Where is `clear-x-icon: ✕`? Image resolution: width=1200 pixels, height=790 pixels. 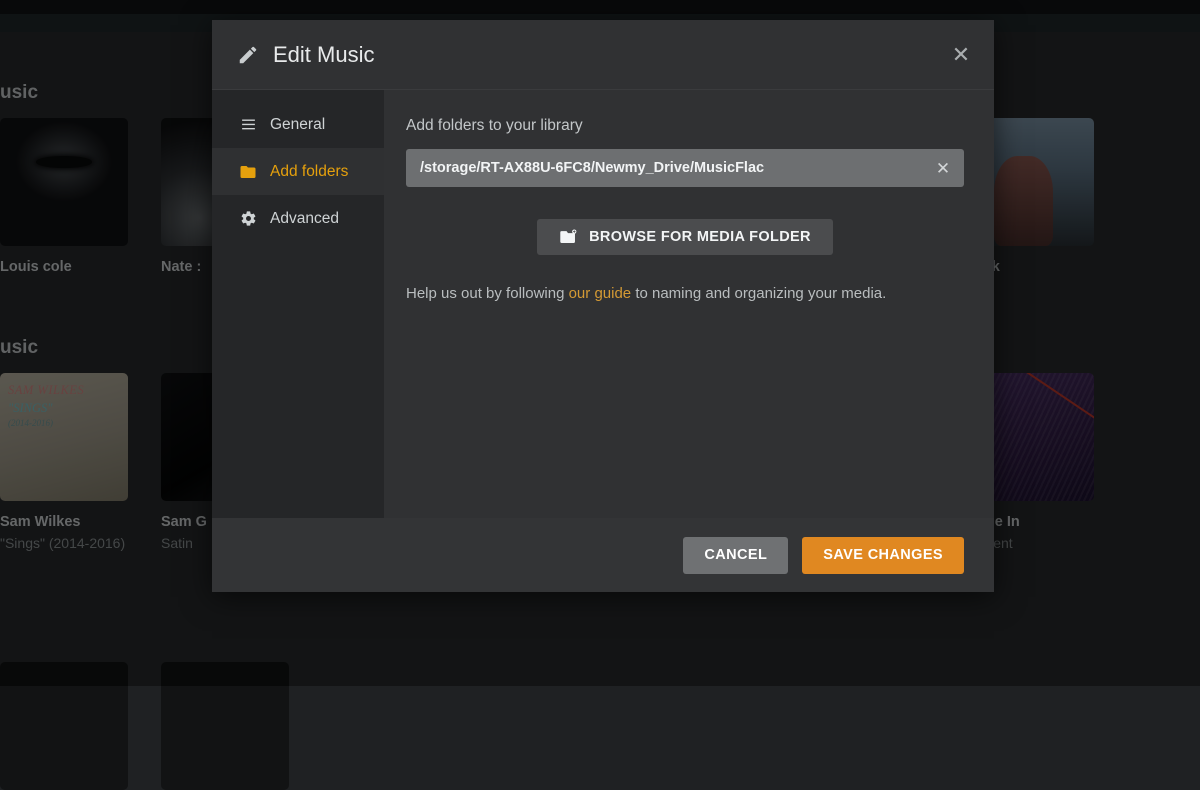 clear-x-icon: ✕ is located at coordinates (943, 168).